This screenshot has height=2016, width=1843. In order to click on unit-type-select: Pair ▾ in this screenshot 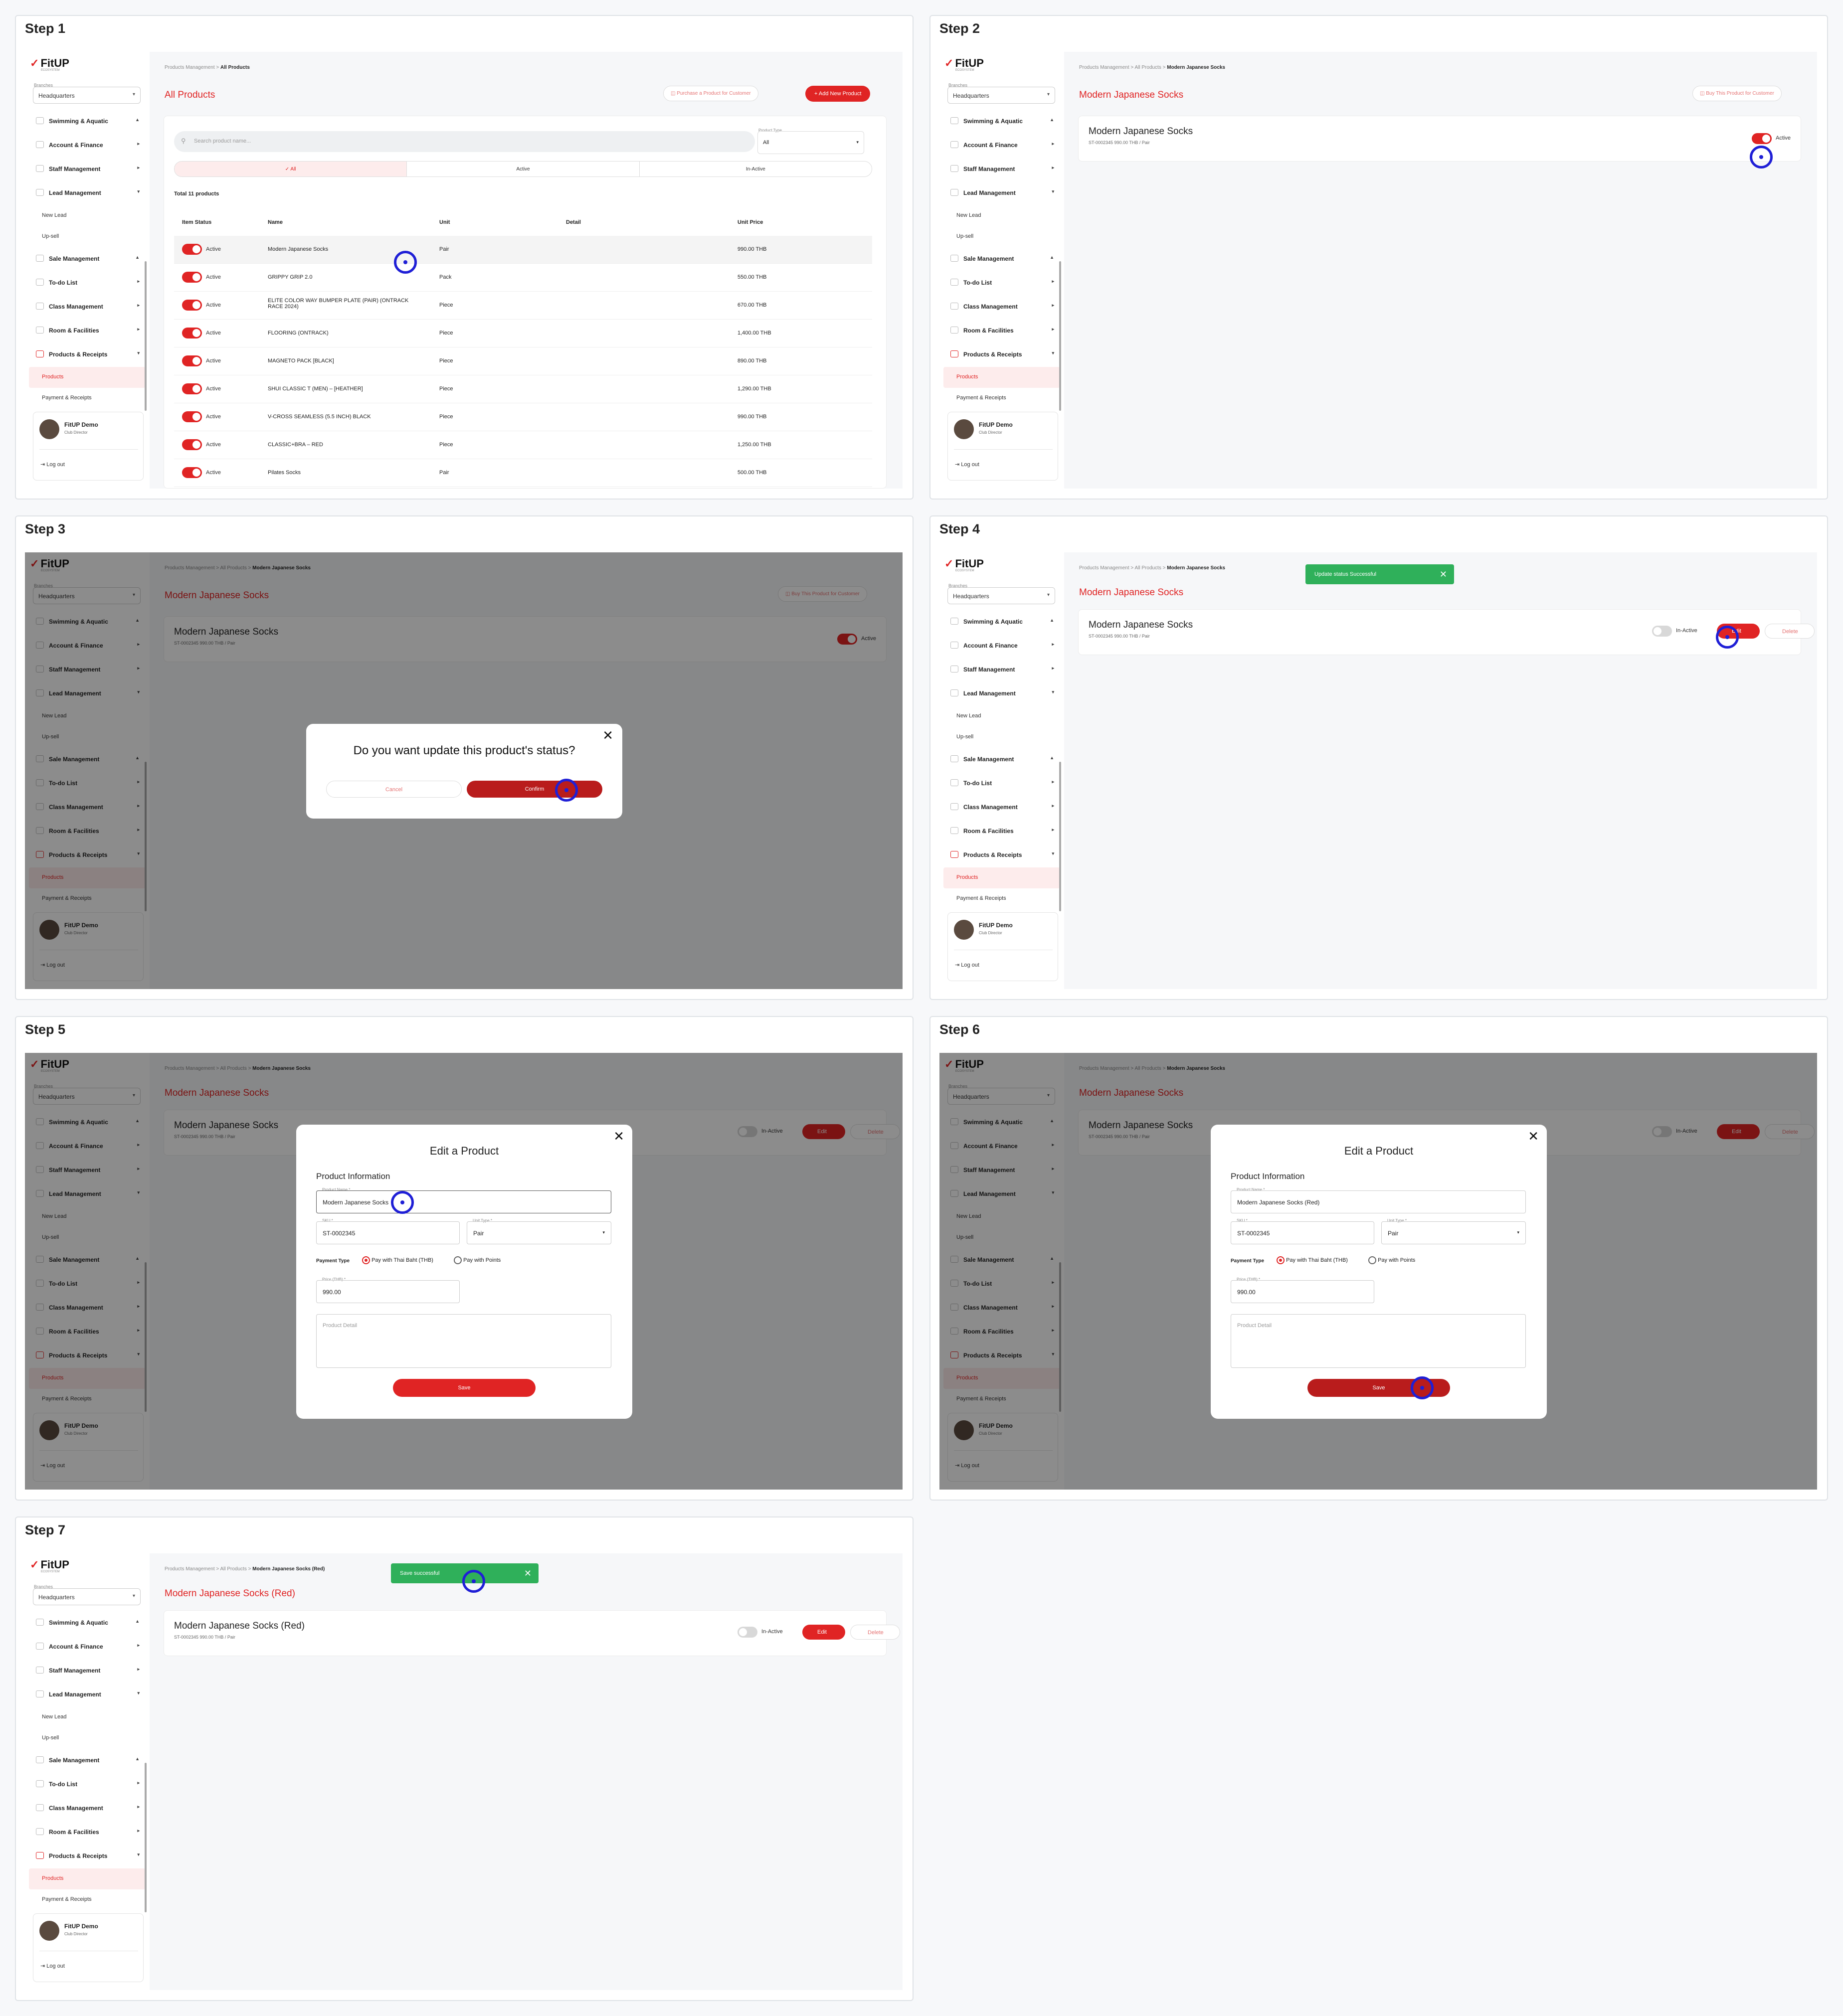, I will do `click(539, 1232)`.